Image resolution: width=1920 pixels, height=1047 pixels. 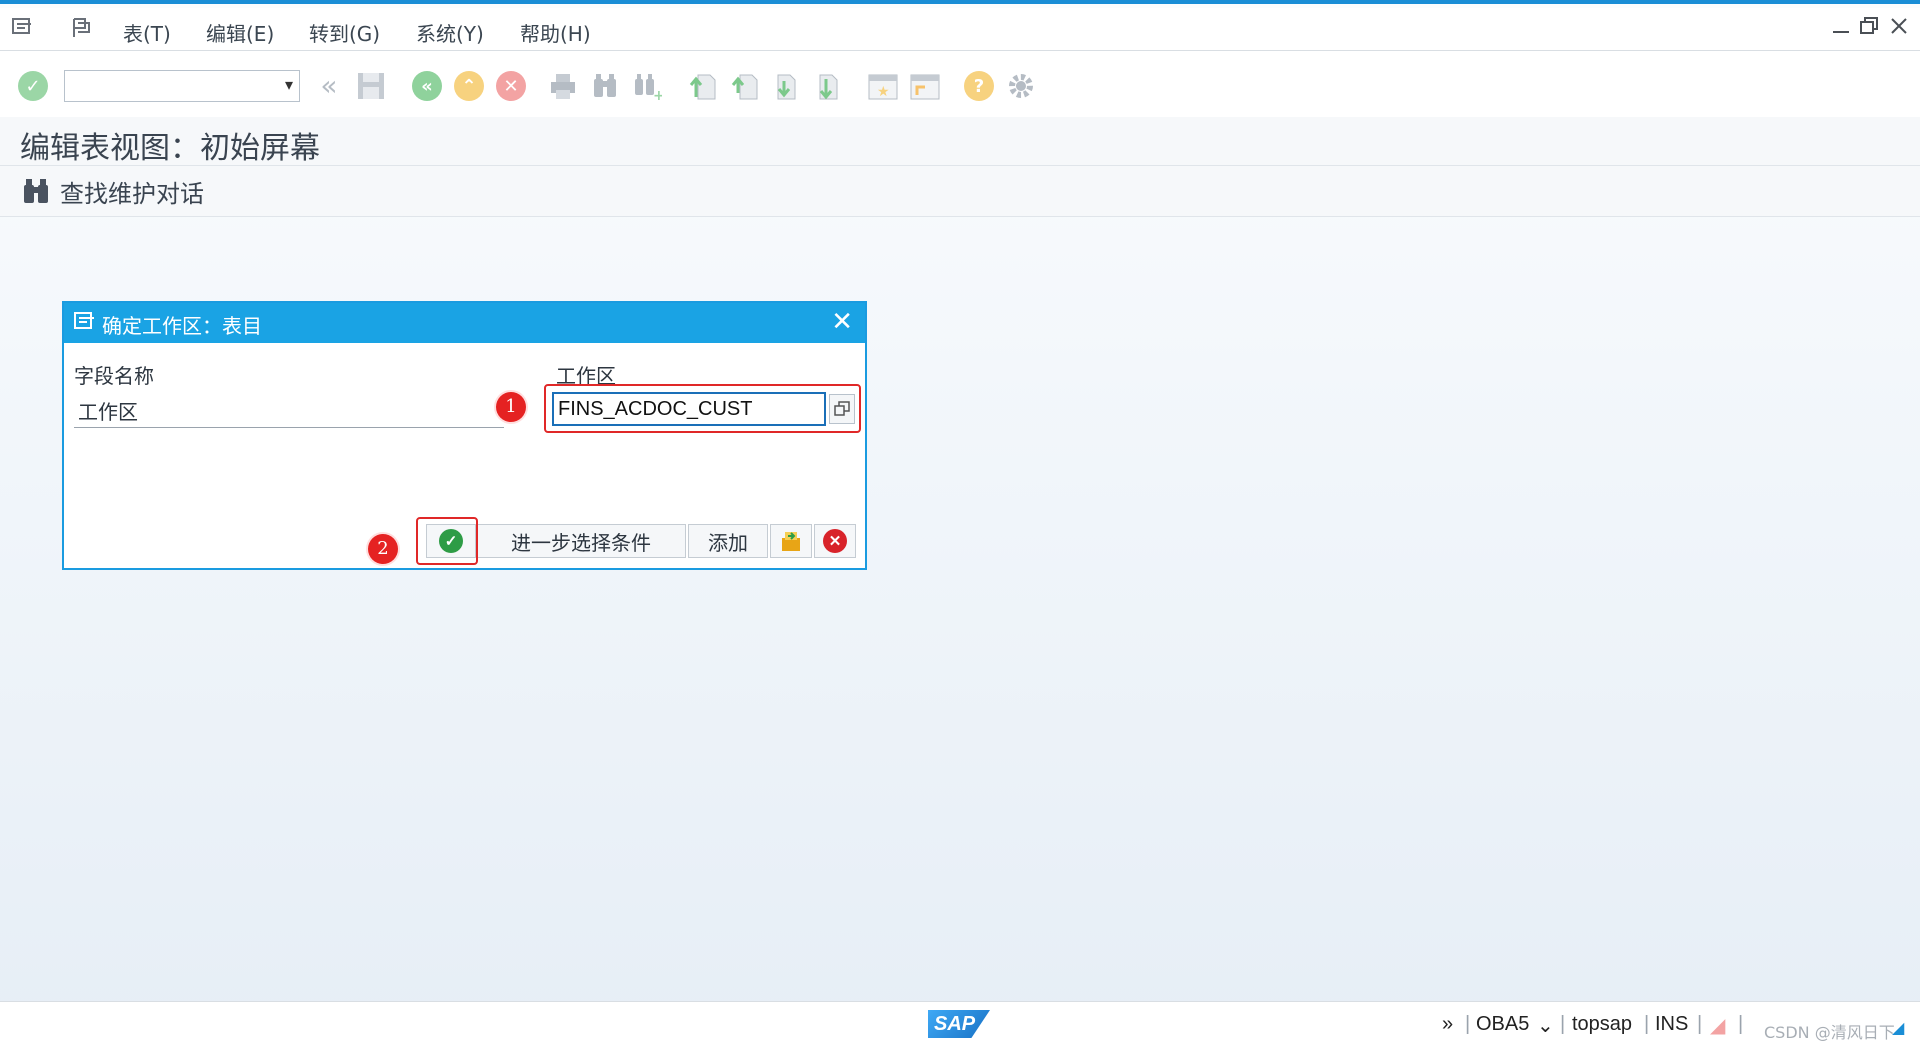 What do you see at coordinates (605, 86) in the screenshot?
I see `find-icon` at bounding box center [605, 86].